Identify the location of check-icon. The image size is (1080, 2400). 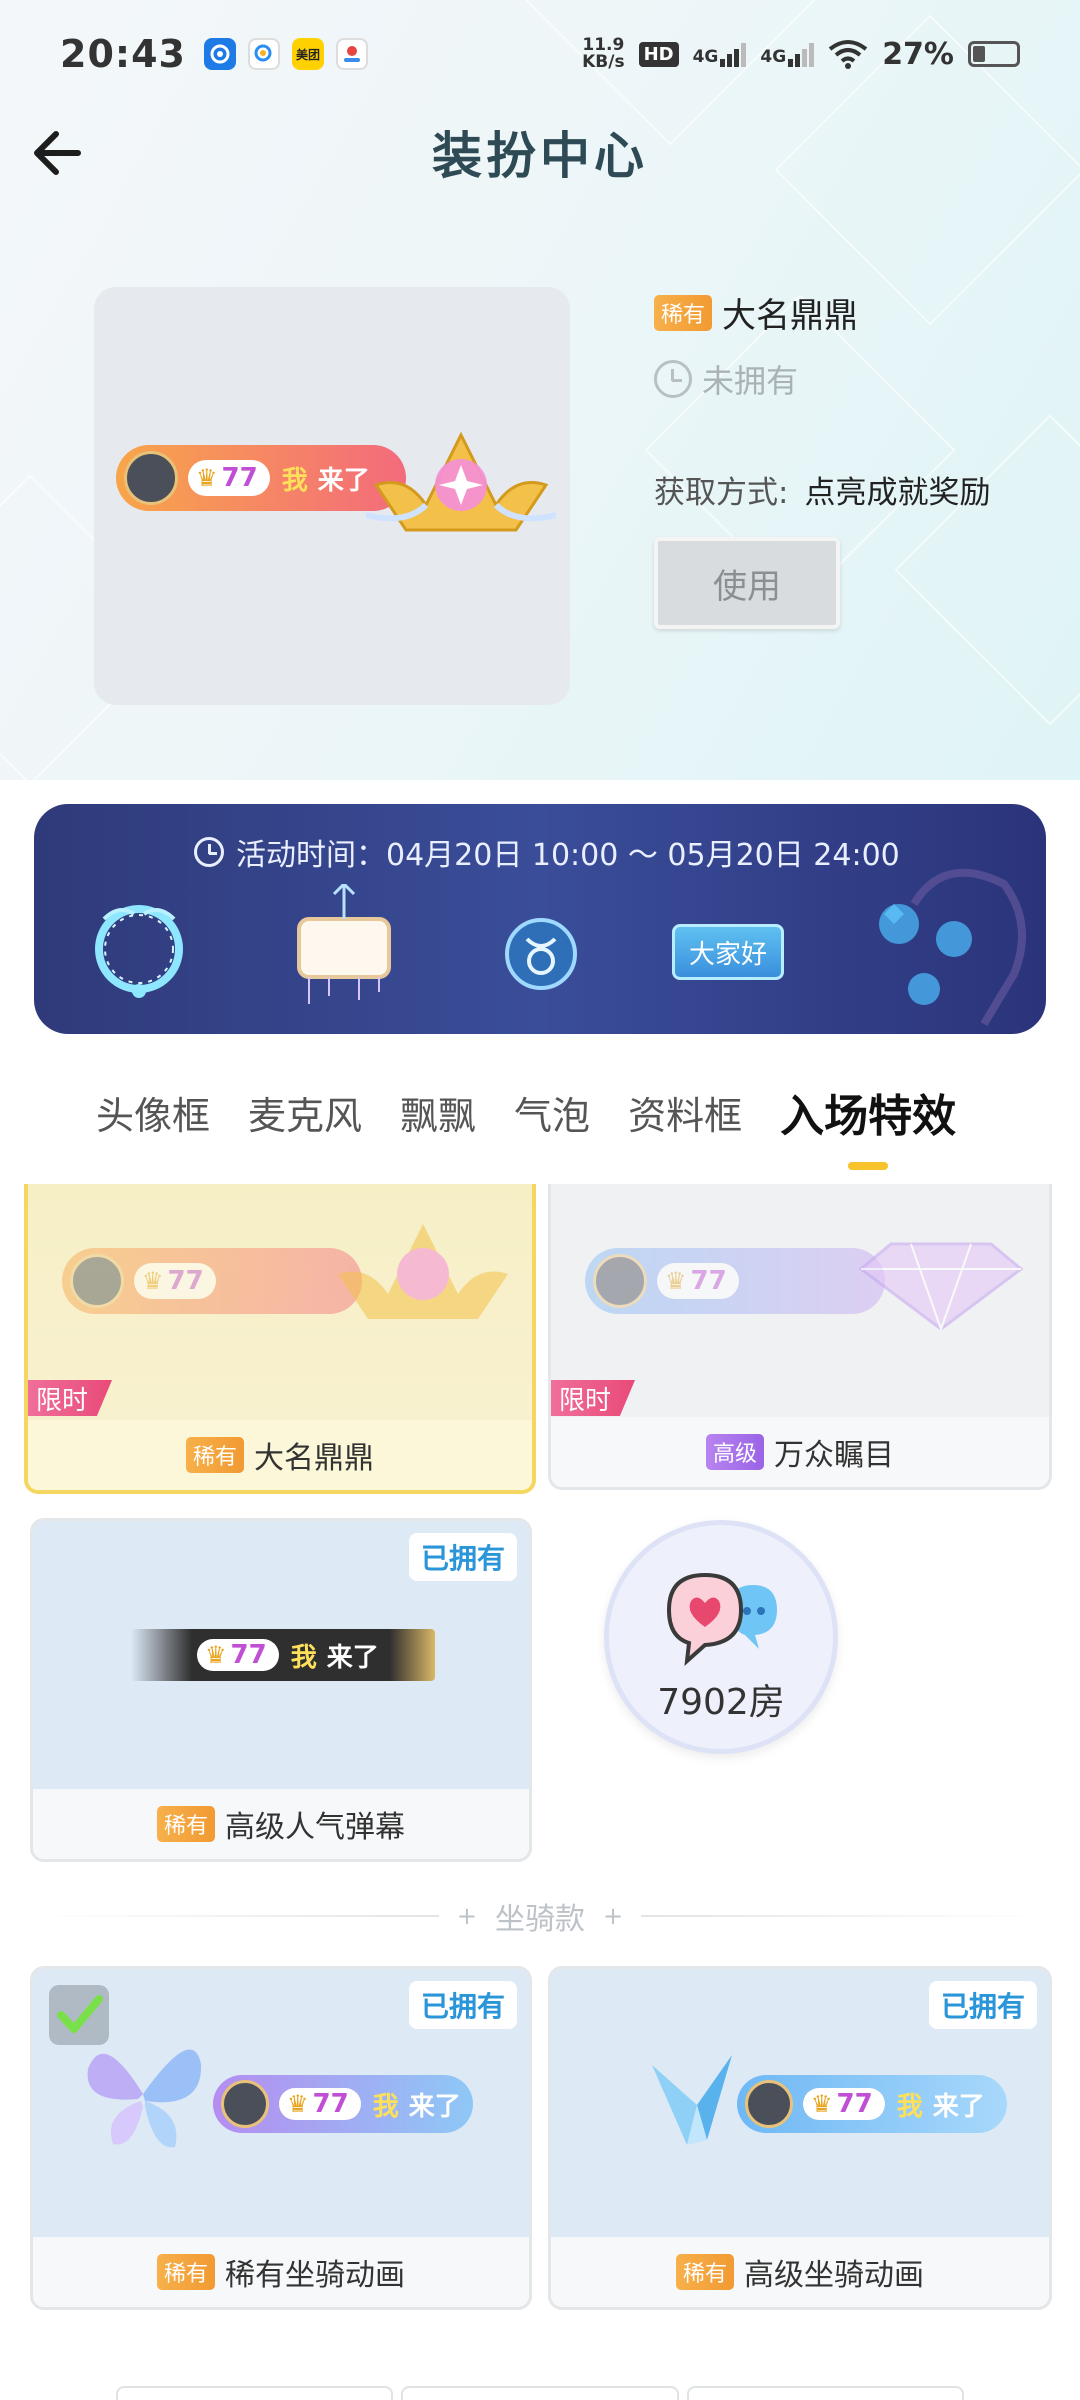
(80, 2014).